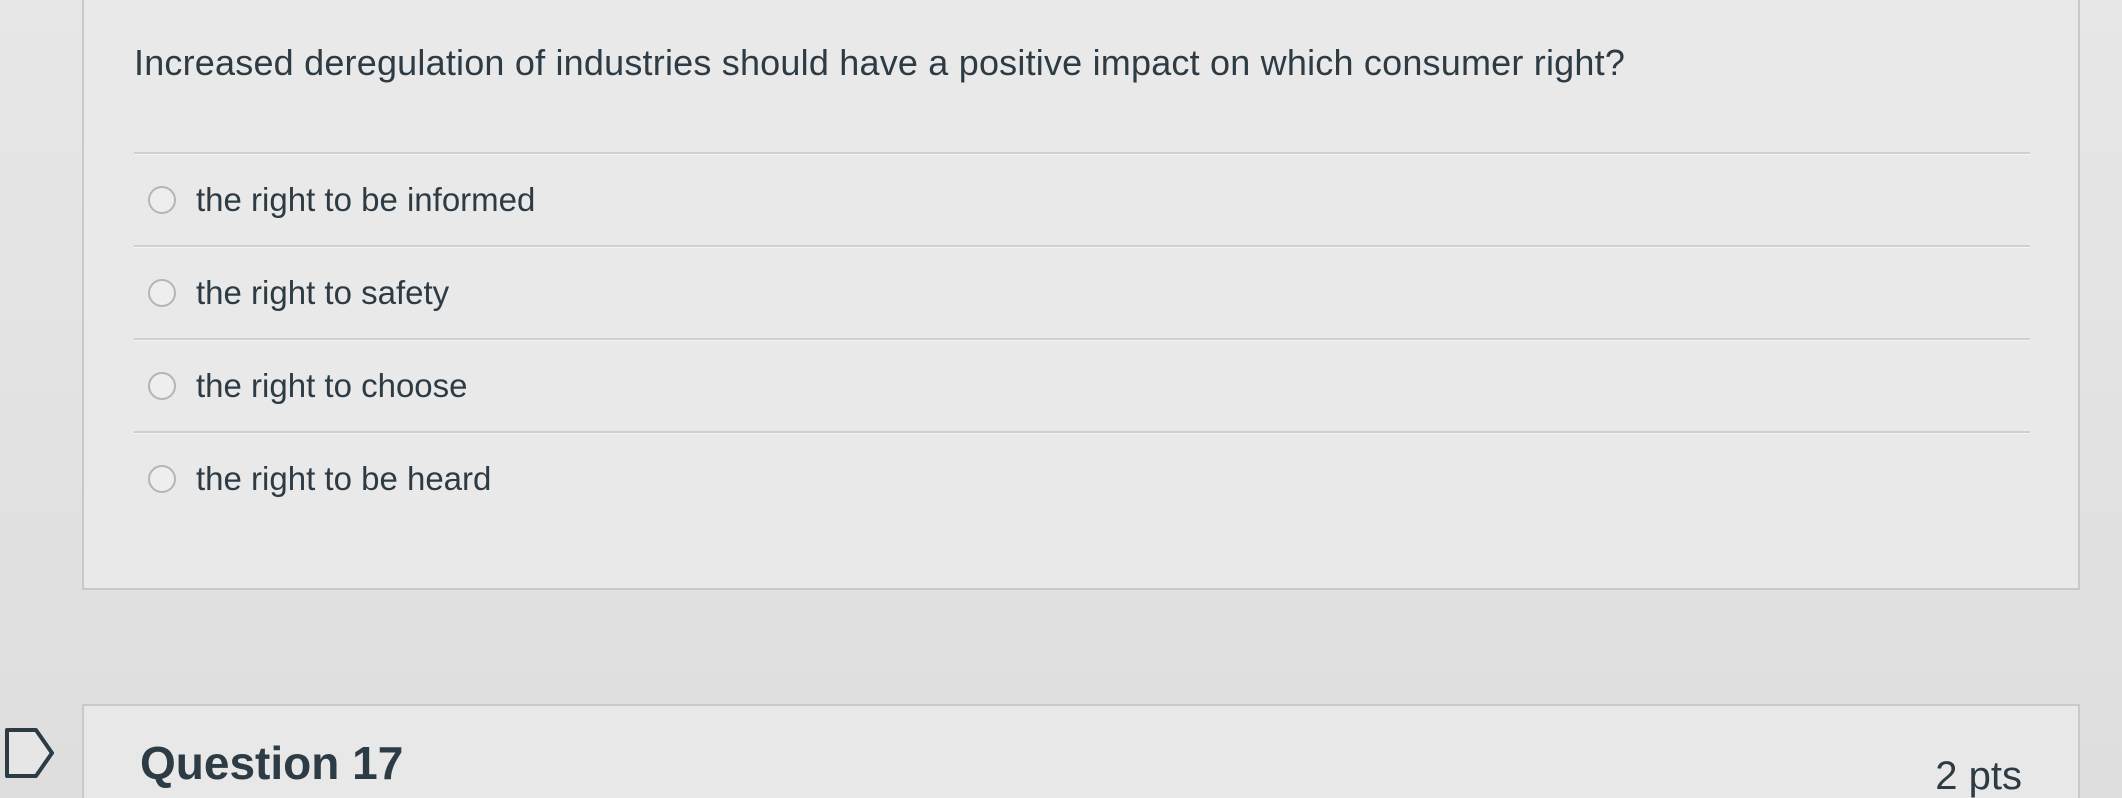 The height and width of the screenshot is (798, 2122). Describe the element at coordinates (1081, 751) in the screenshot. I see `next-question-card: Question 17 2 pts` at that location.